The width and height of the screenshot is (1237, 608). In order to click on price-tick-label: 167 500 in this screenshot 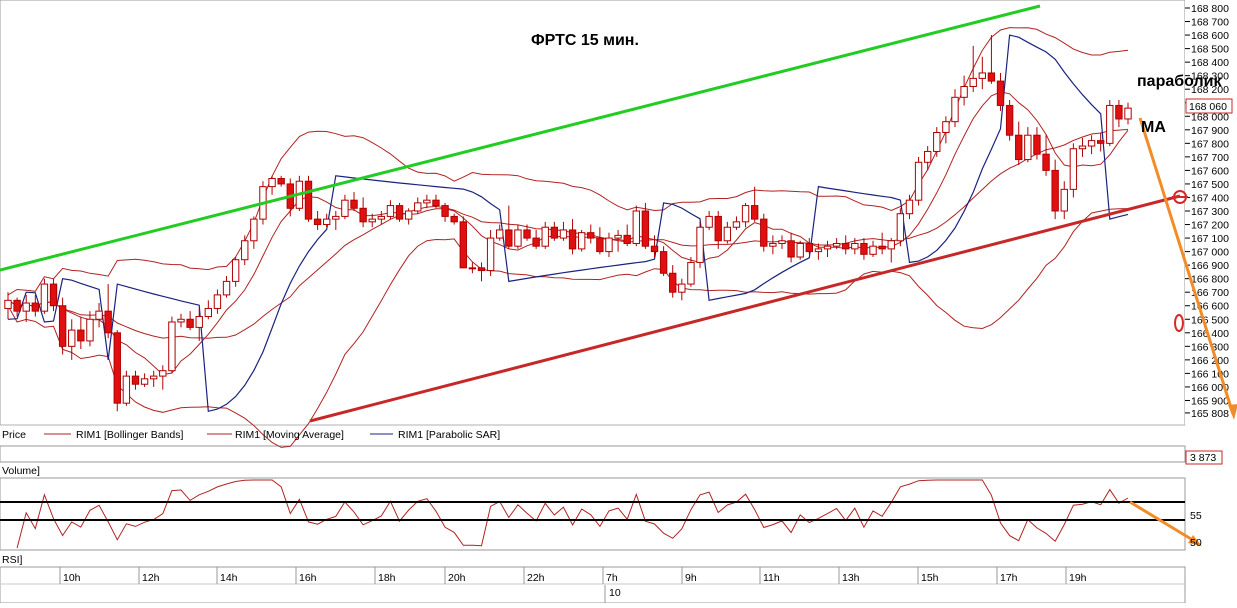, I will do `click(1210, 185)`.